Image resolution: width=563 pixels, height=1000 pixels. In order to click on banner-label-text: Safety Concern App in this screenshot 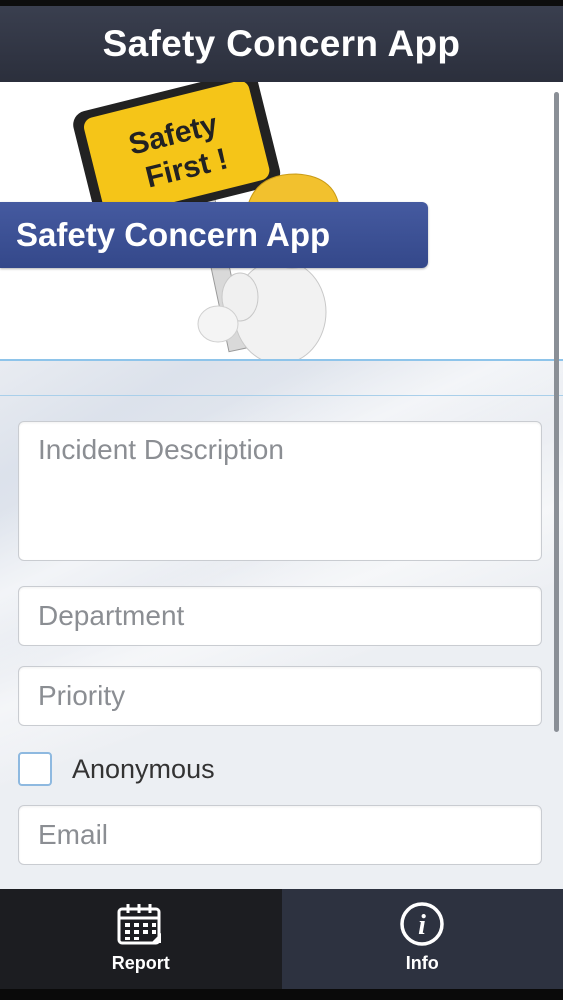, I will do `click(173, 234)`.